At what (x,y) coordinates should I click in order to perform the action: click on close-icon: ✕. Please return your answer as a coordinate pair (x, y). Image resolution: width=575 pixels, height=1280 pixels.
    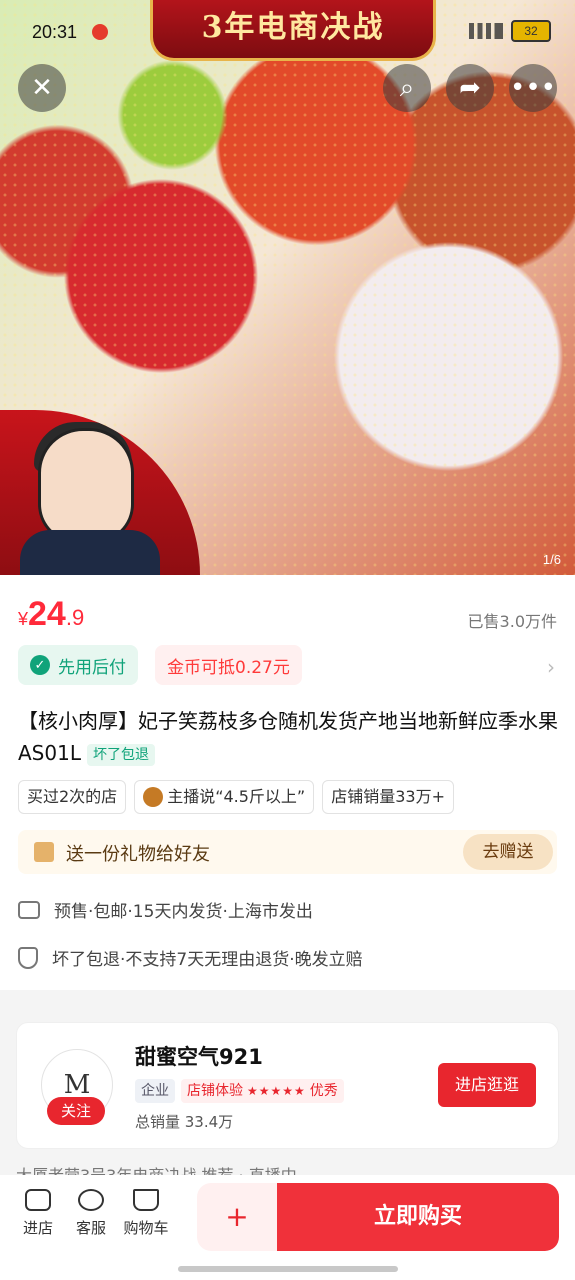
    Looking at the image, I should click on (42, 88).